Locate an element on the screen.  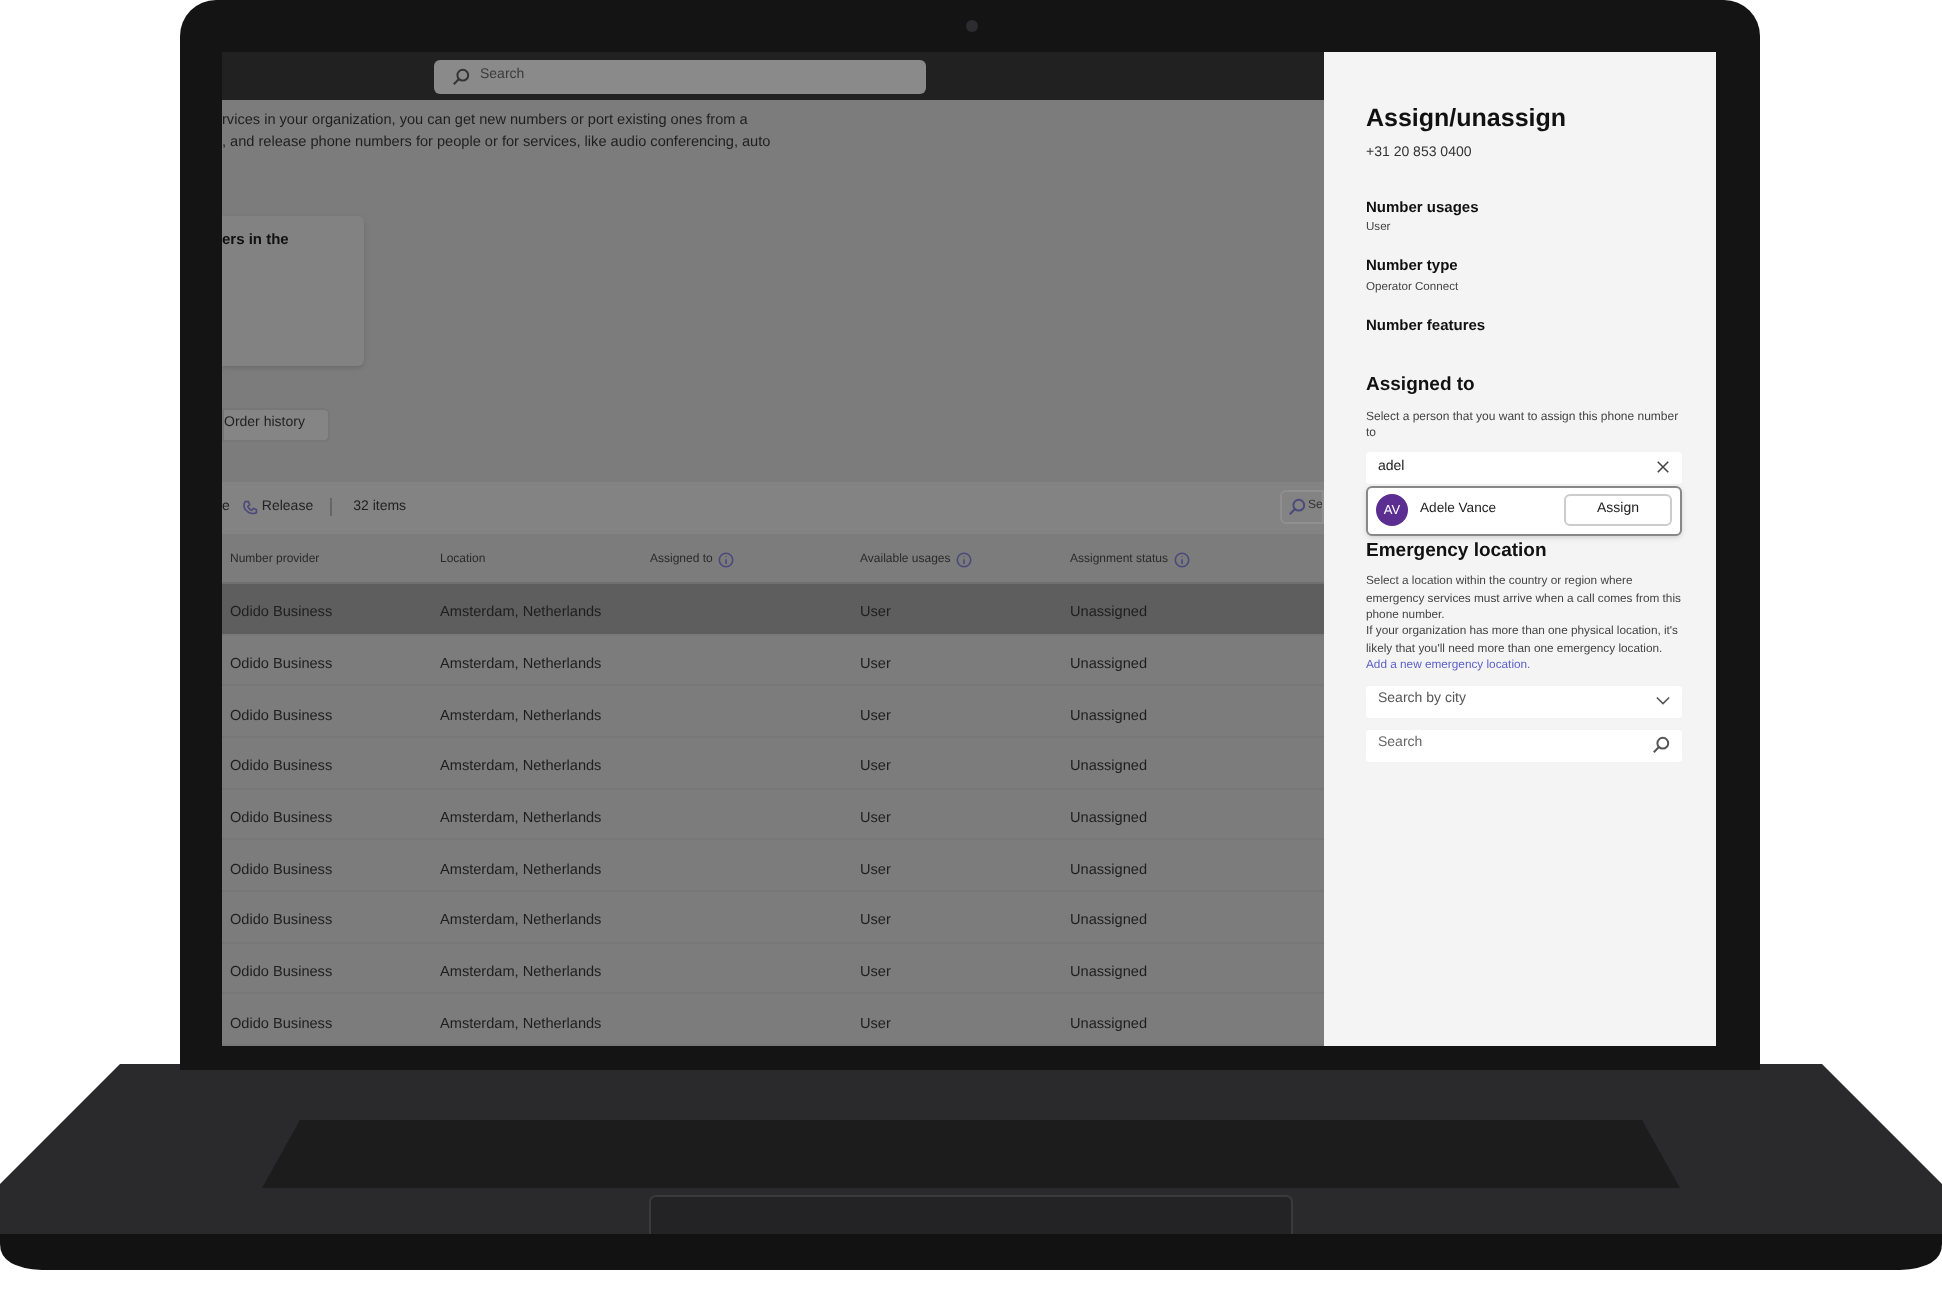
camera-icon is located at coordinates (972, 26).